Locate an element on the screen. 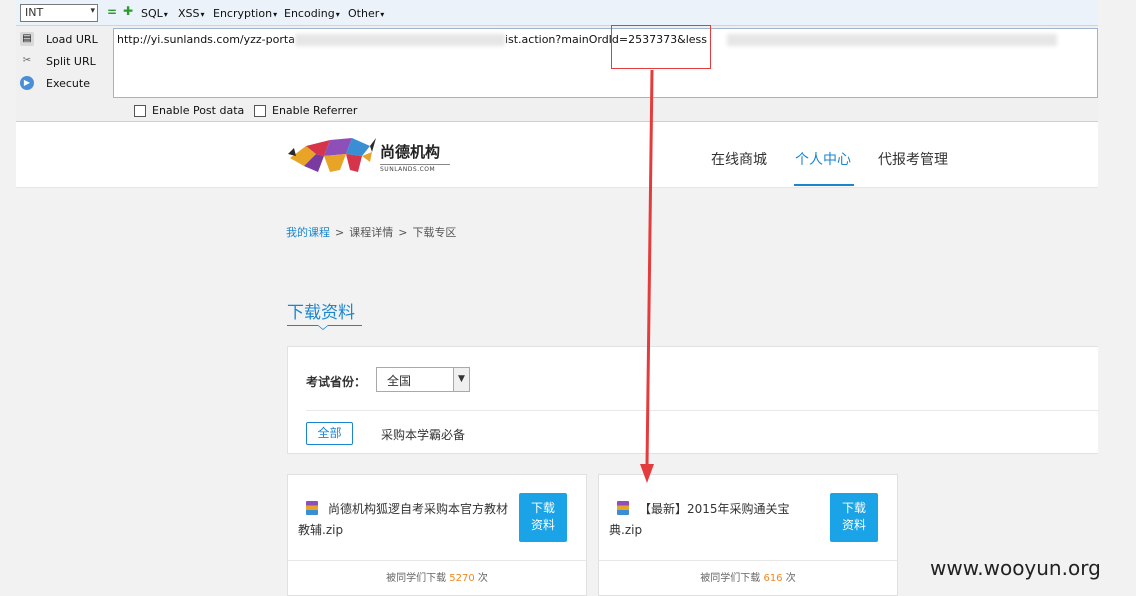  card-body: 【最新】2015年采购通关宝典.zip 下载 资料 is located at coordinates (748, 517).